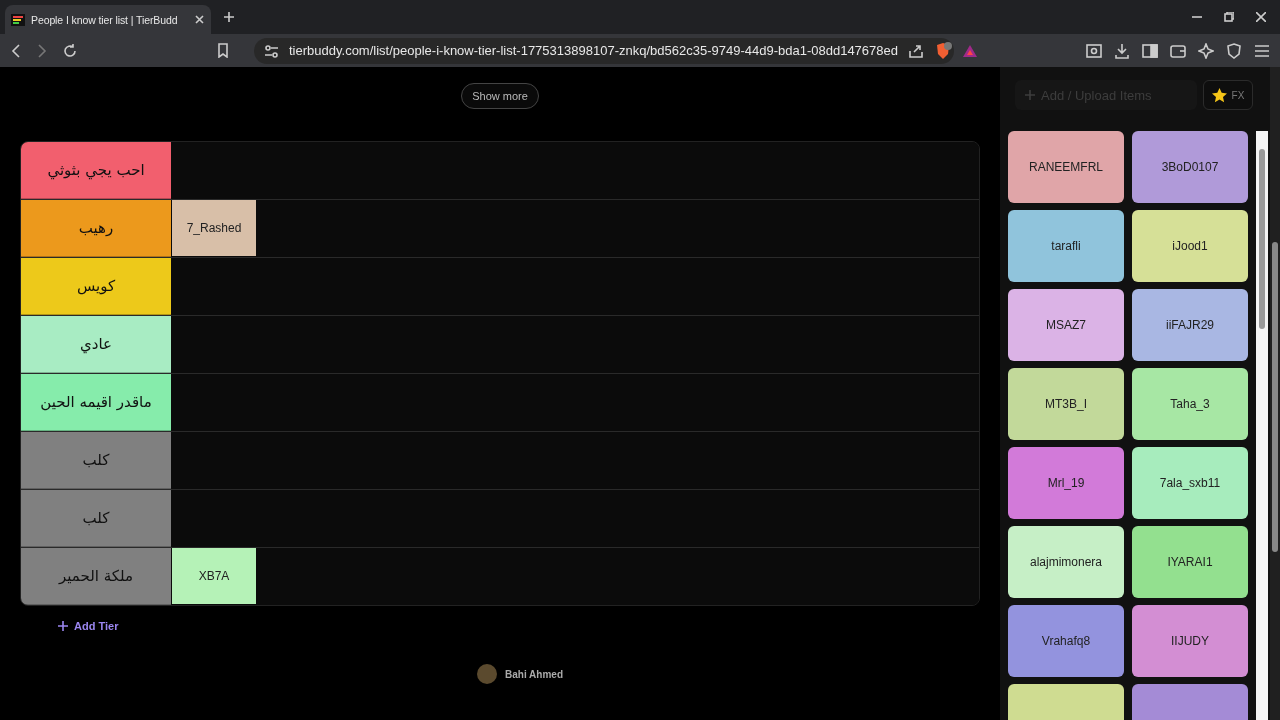  I want to click on item-card: tarafli, so click(1066, 246).